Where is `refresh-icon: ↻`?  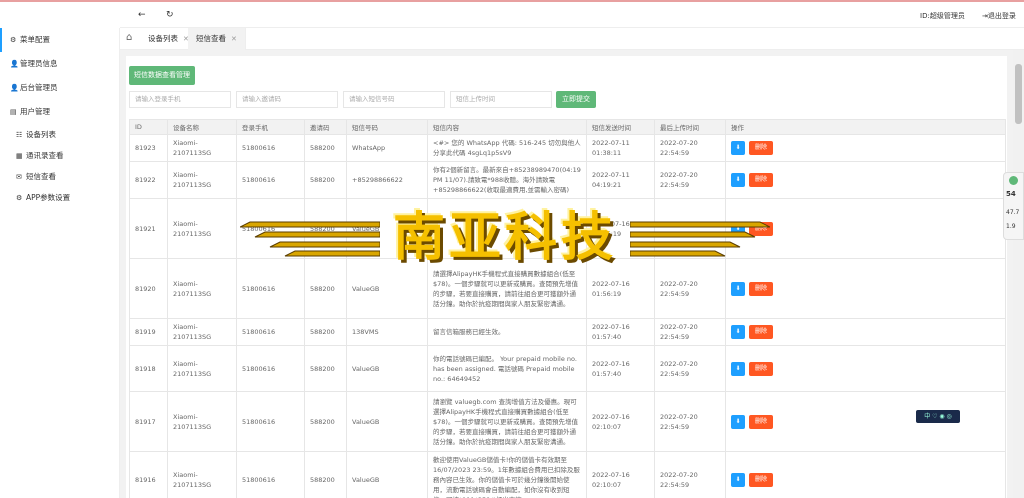 refresh-icon: ↻ is located at coordinates (170, 15).